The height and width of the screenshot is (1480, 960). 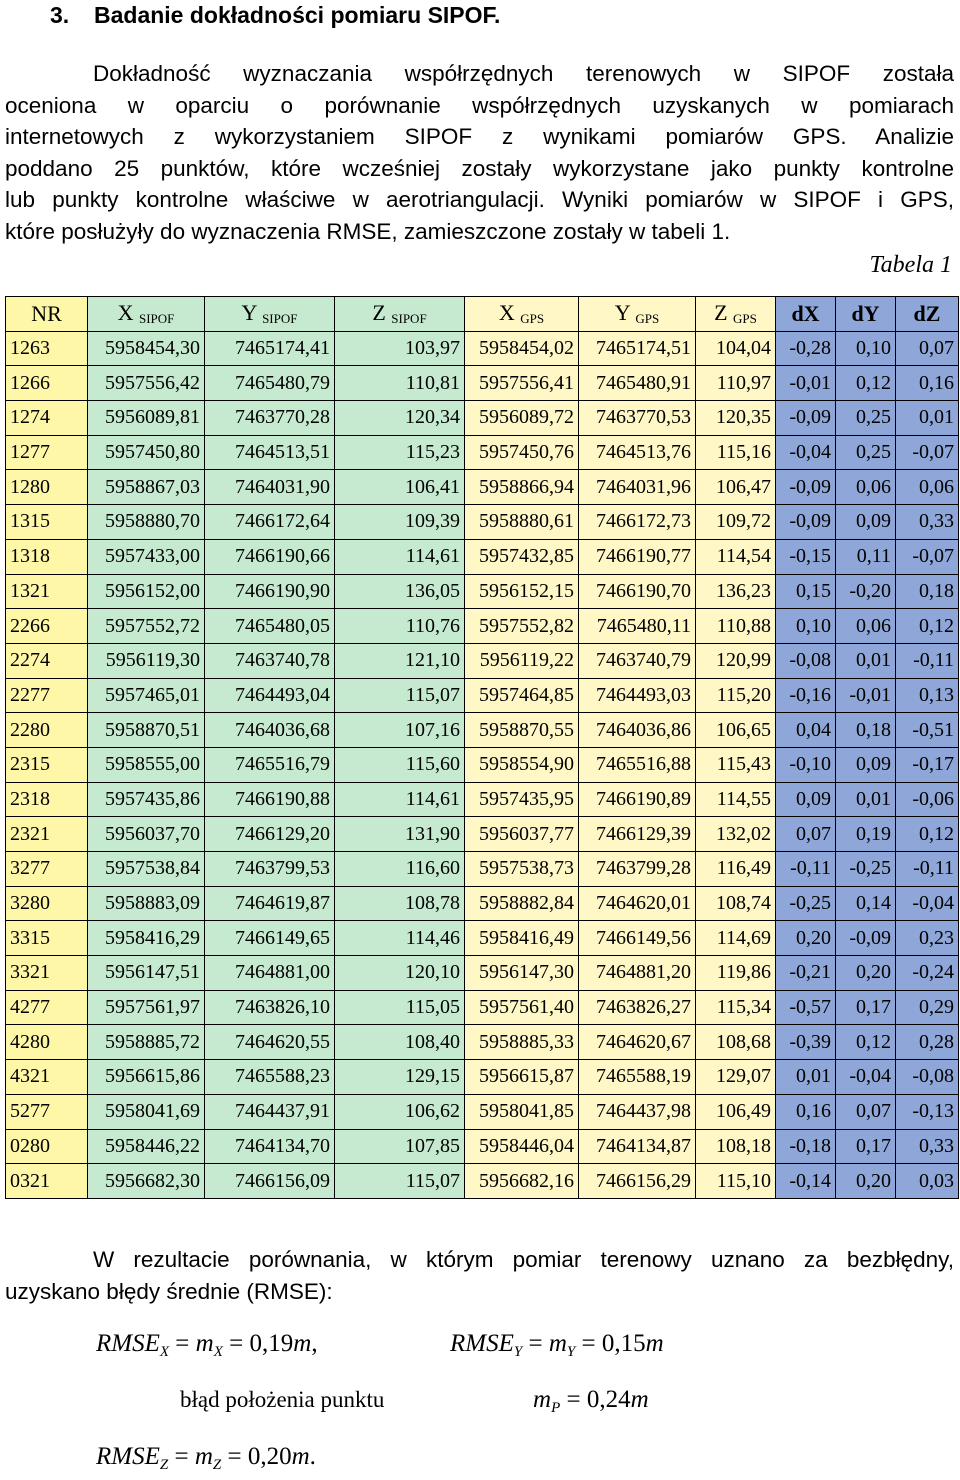 I want to click on value-cell: 115,34, so click(x=735, y=1007).